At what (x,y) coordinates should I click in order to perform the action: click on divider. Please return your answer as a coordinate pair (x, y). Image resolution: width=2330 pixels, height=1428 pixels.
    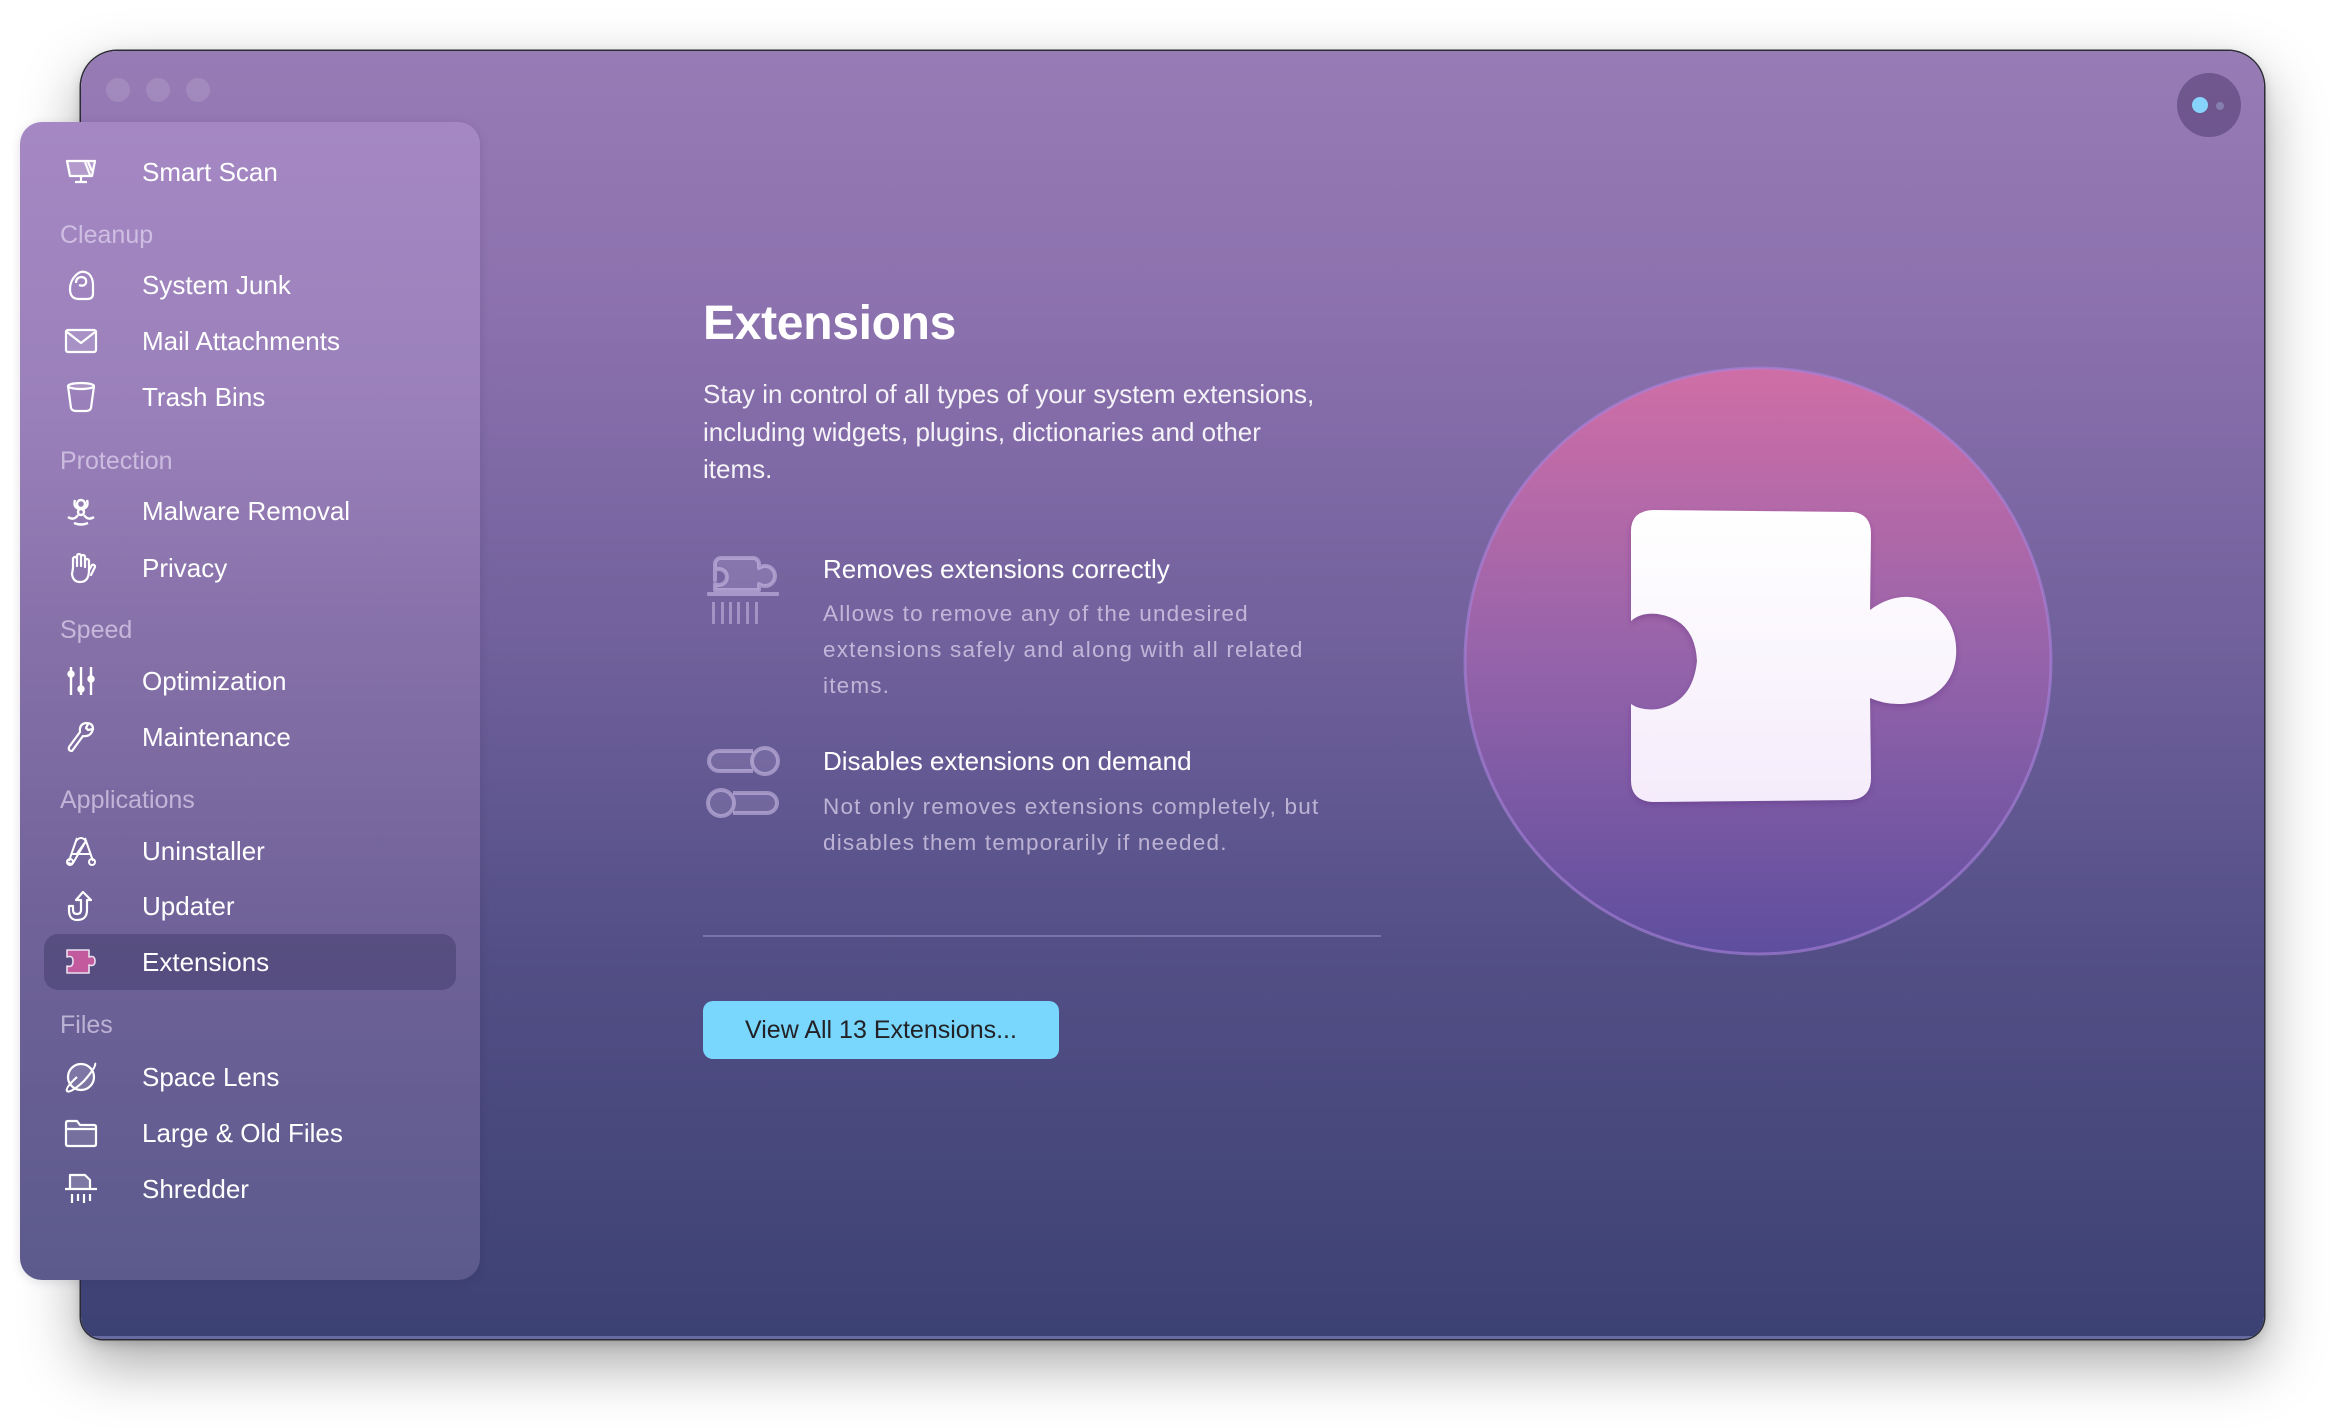
    Looking at the image, I should click on (1042, 936).